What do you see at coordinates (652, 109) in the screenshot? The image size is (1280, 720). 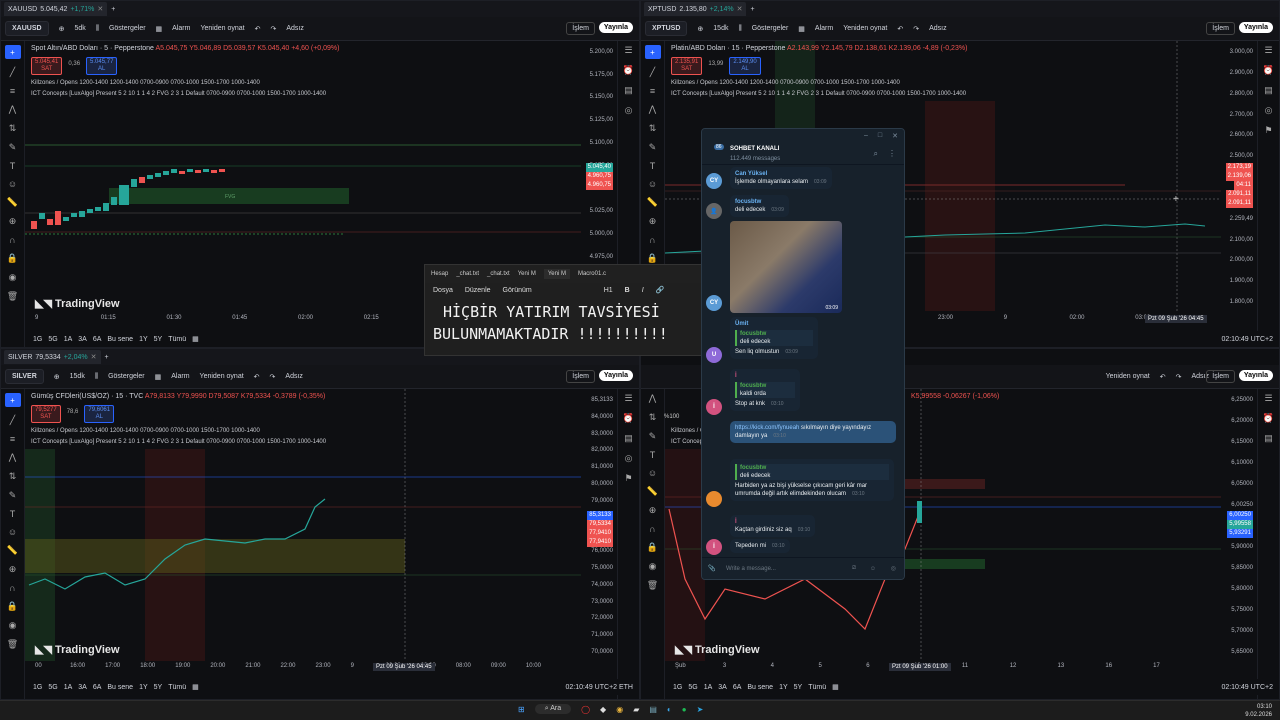 I see `pattern-icon: ⋀` at bounding box center [652, 109].